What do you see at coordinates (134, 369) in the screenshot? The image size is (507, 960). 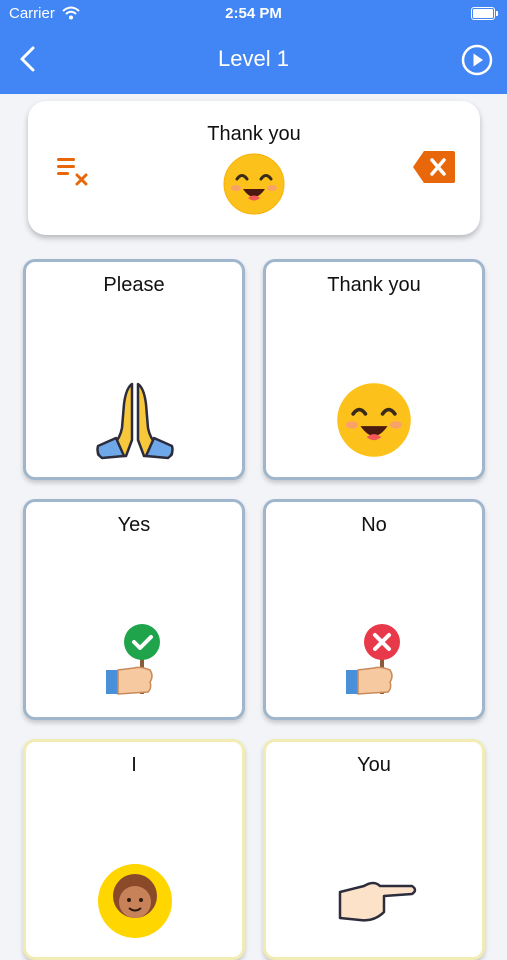 I see `word-card-please: Please` at bounding box center [134, 369].